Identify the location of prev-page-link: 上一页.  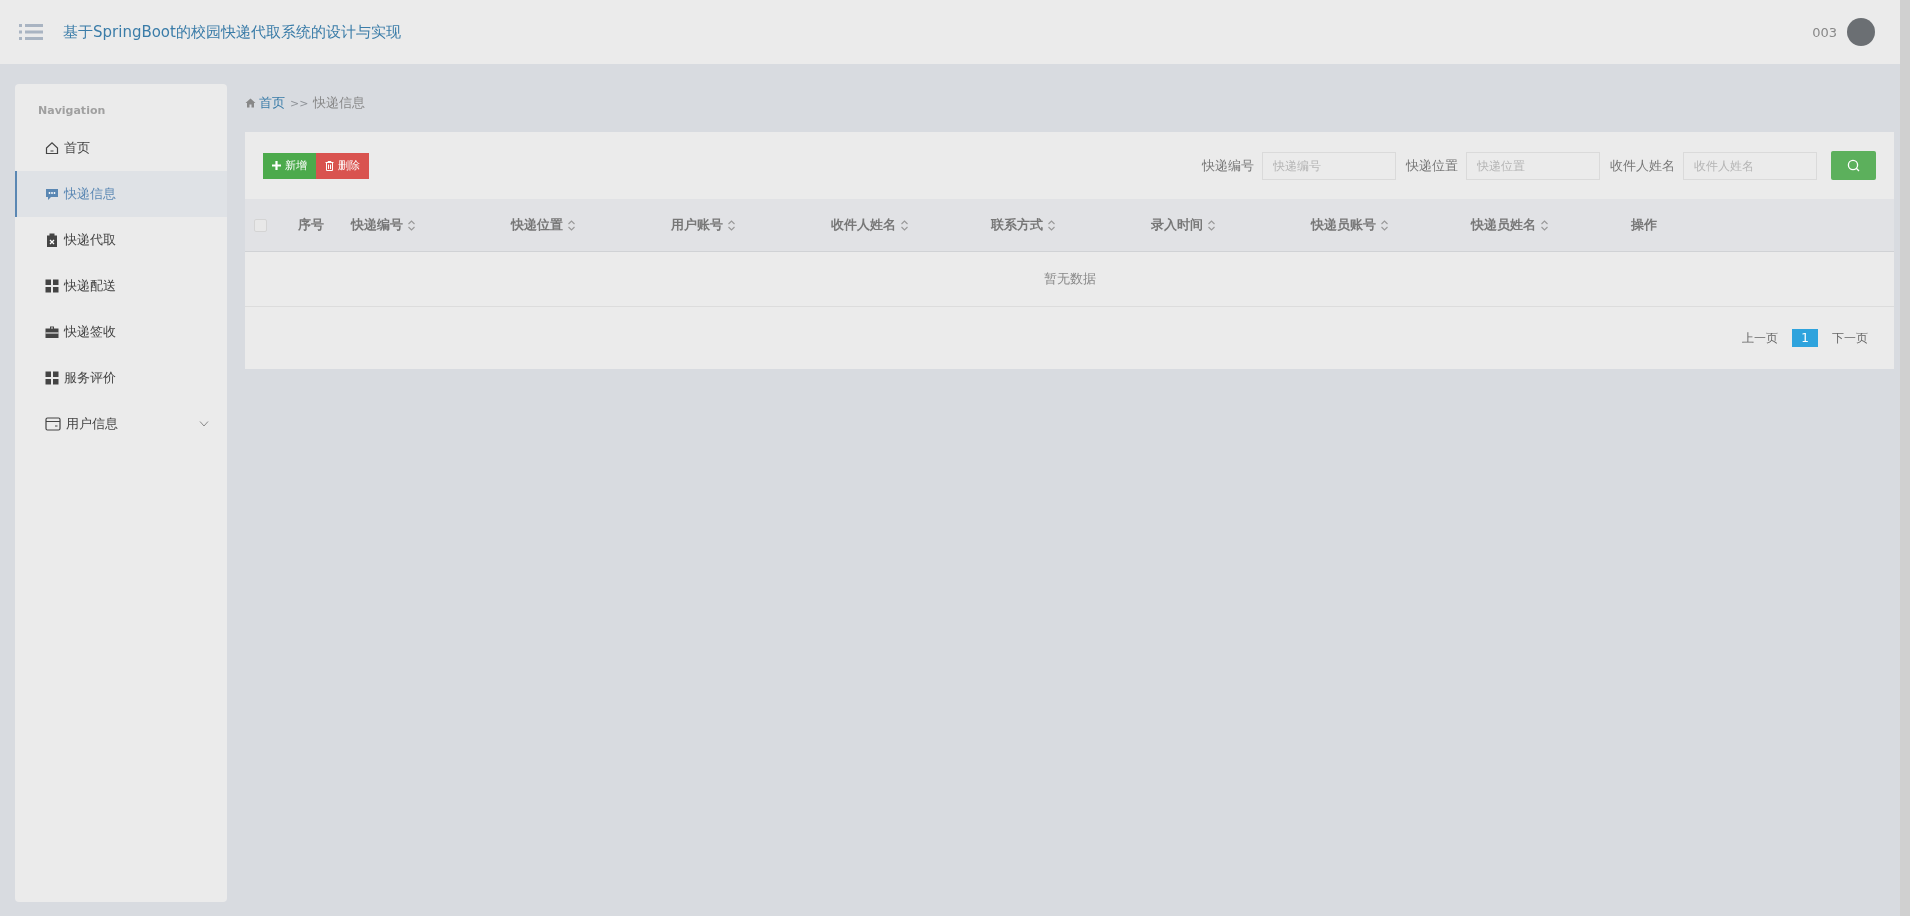
(1760, 338).